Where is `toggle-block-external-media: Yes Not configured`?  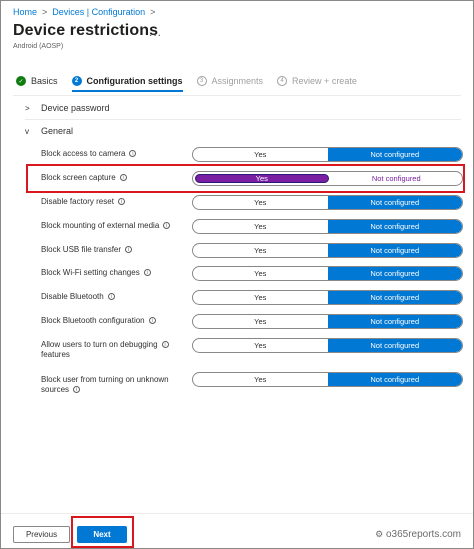
toggle-block-external-media: Yes Not configured is located at coordinates (327, 226).